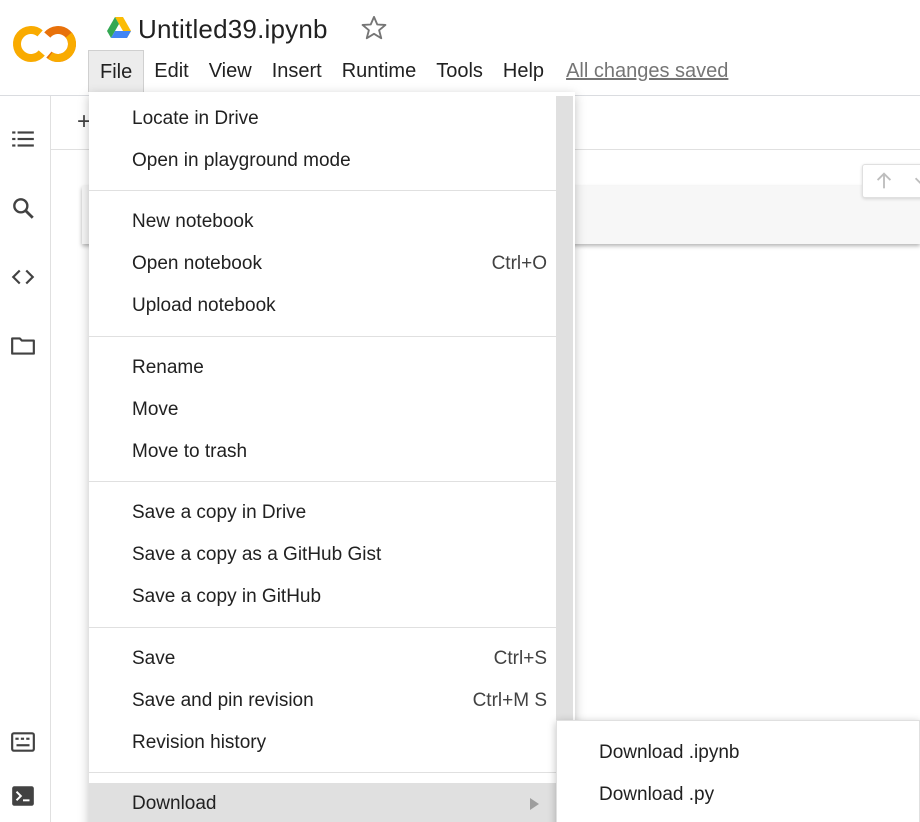 The image size is (920, 822). I want to click on menu-item-download-ipynb: Download .ipynb, so click(738, 753).